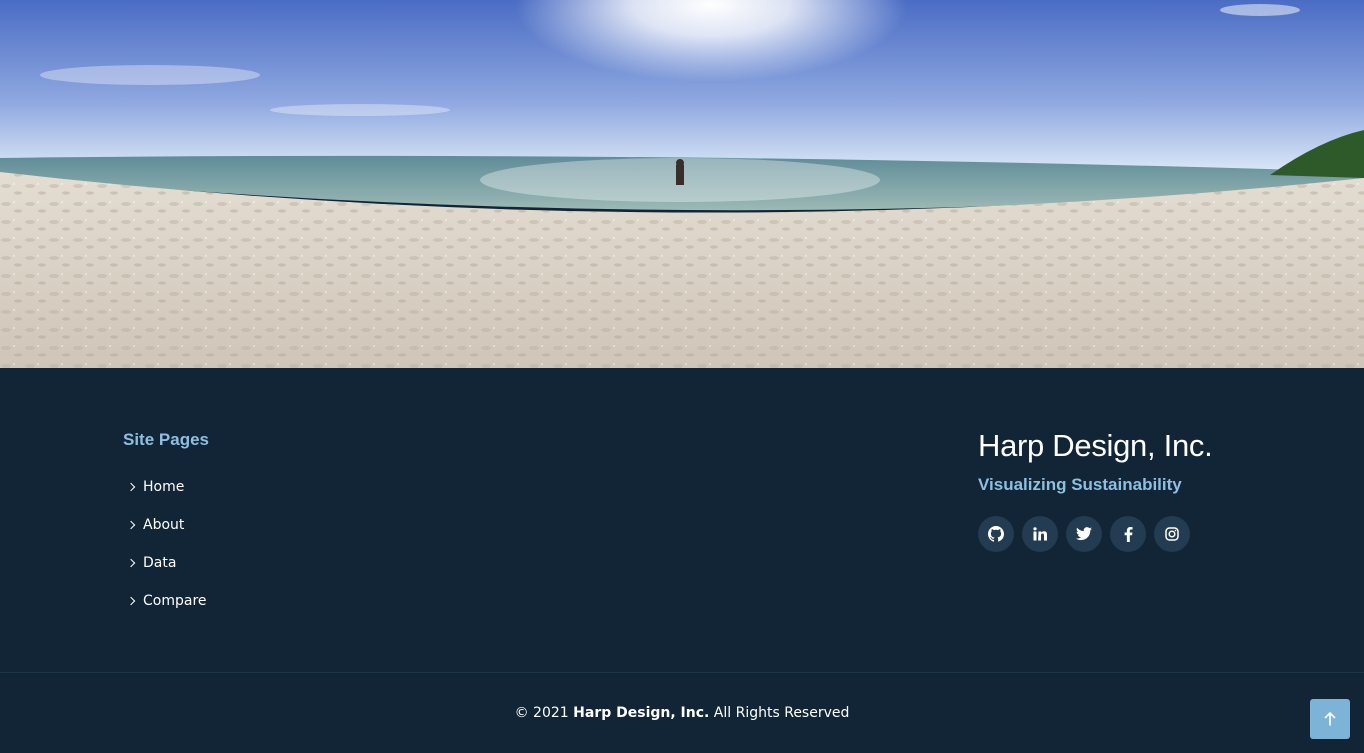  What do you see at coordinates (1080, 484) in the screenshot?
I see `brand-tagline: Visualizing Sustainability` at bounding box center [1080, 484].